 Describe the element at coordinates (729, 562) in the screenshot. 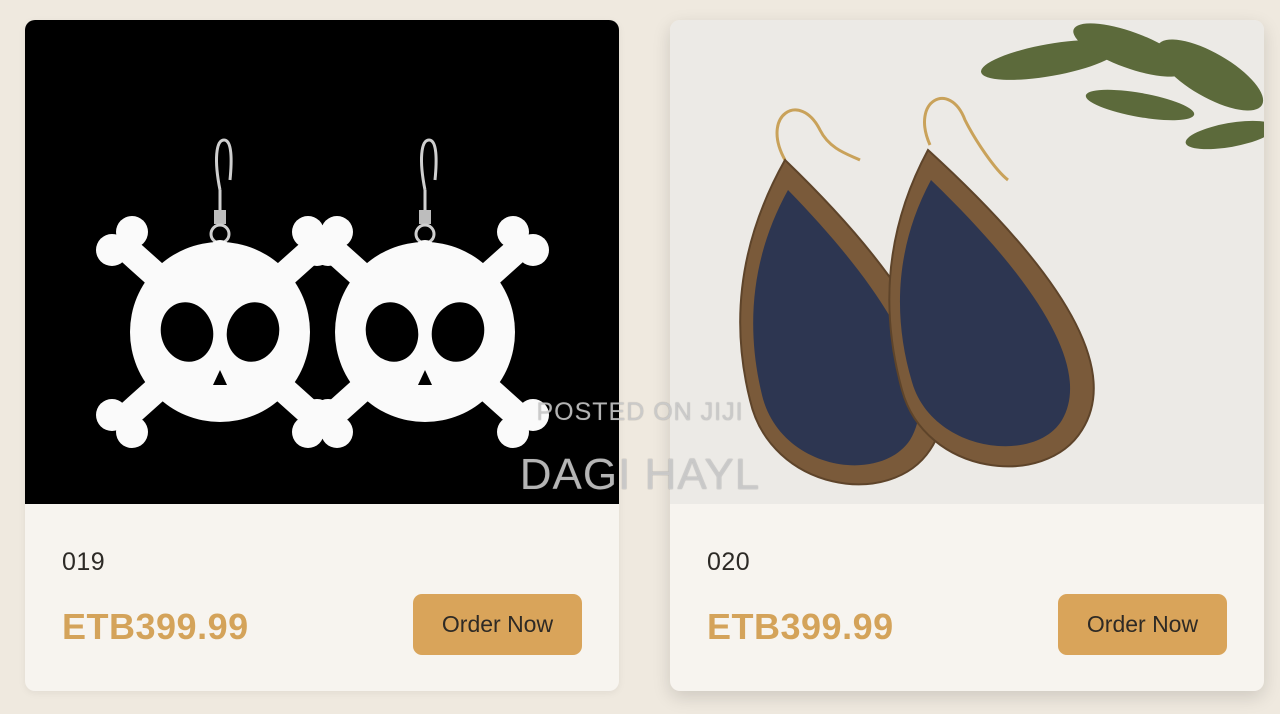

I see `product-code: 020` at that location.